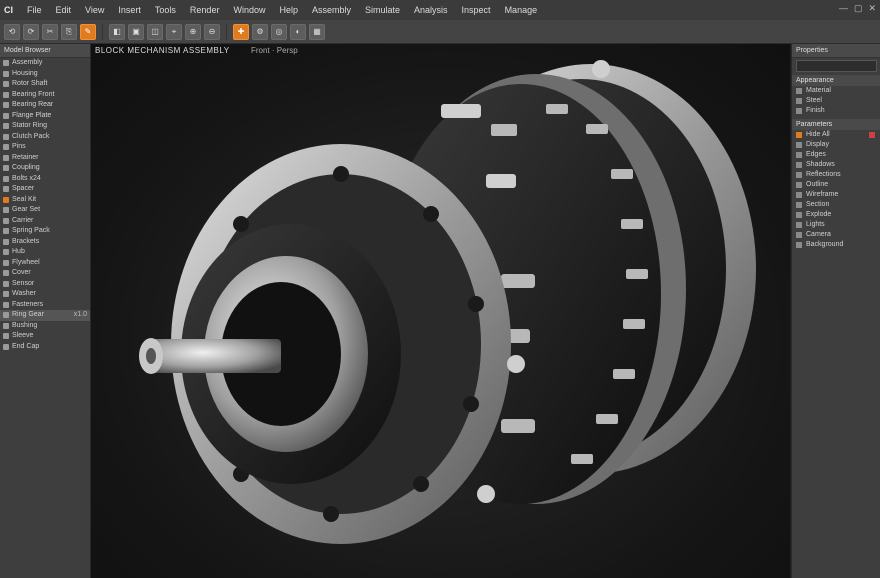 The width and height of the screenshot is (880, 578). What do you see at coordinates (88, 31) in the screenshot?
I see `toolbar-button-4: ✎` at bounding box center [88, 31].